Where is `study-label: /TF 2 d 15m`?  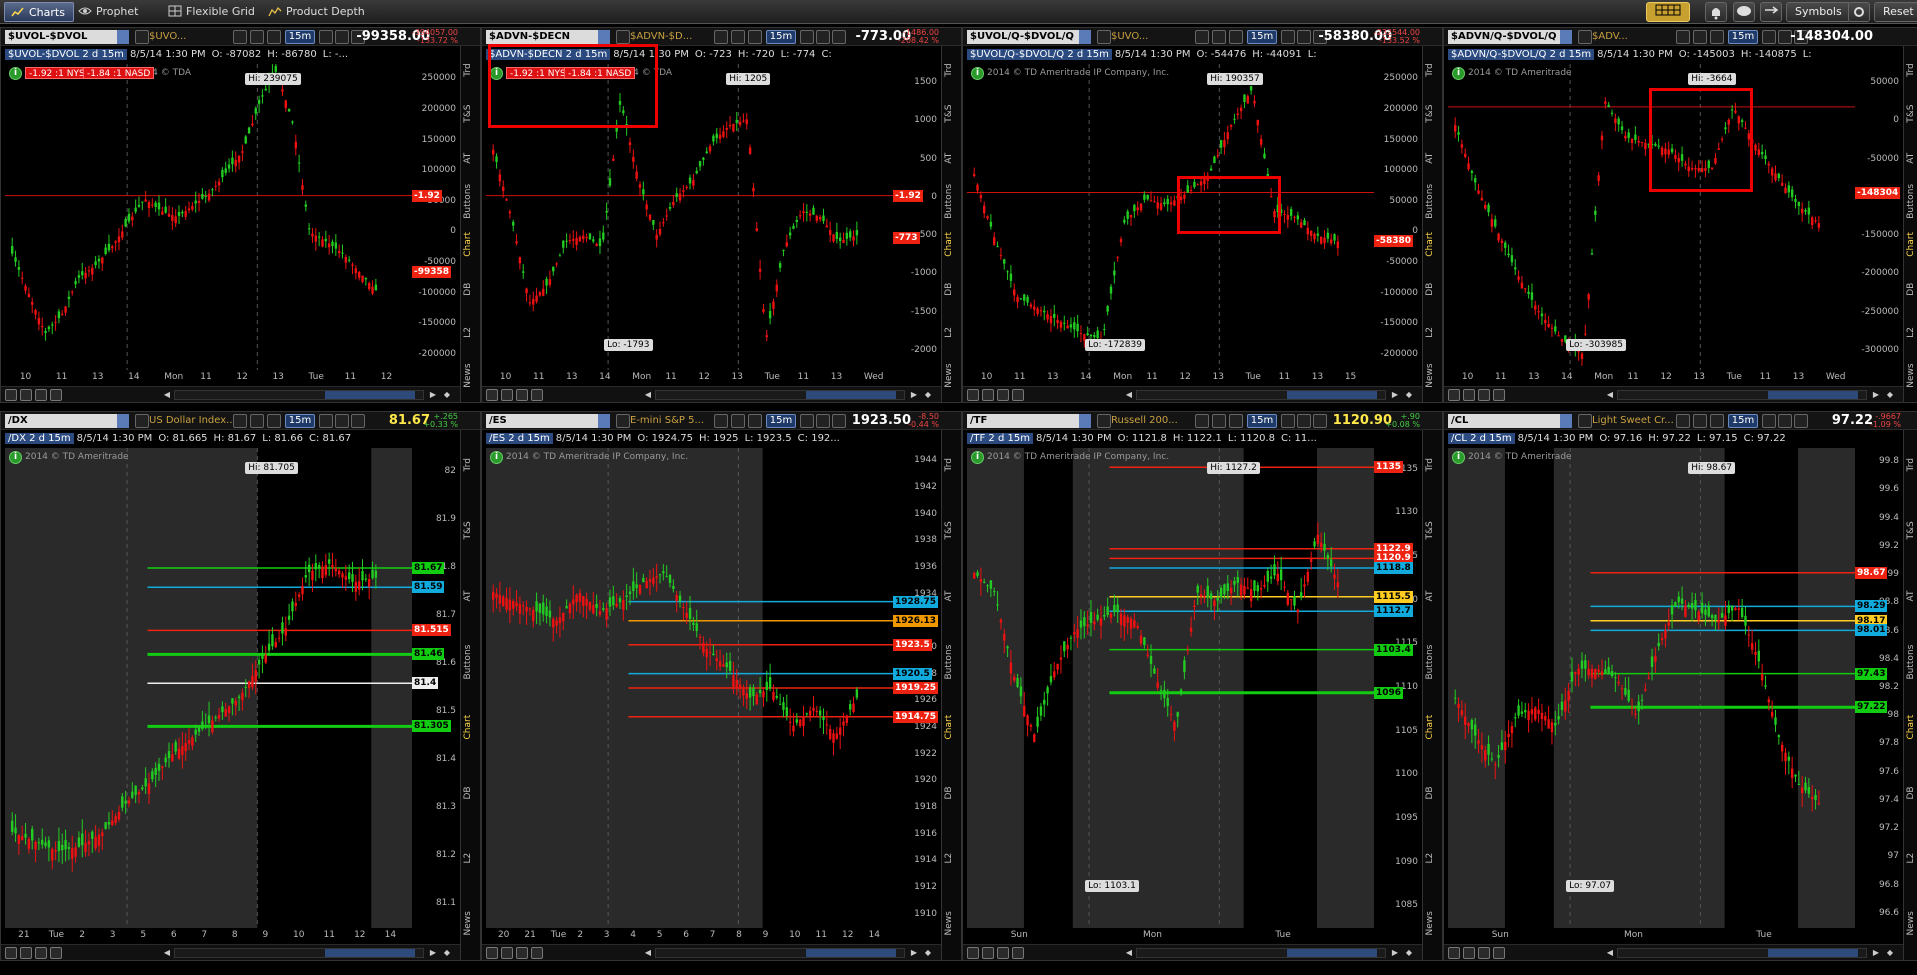 study-label: /TF 2 d 15m is located at coordinates (1000, 438).